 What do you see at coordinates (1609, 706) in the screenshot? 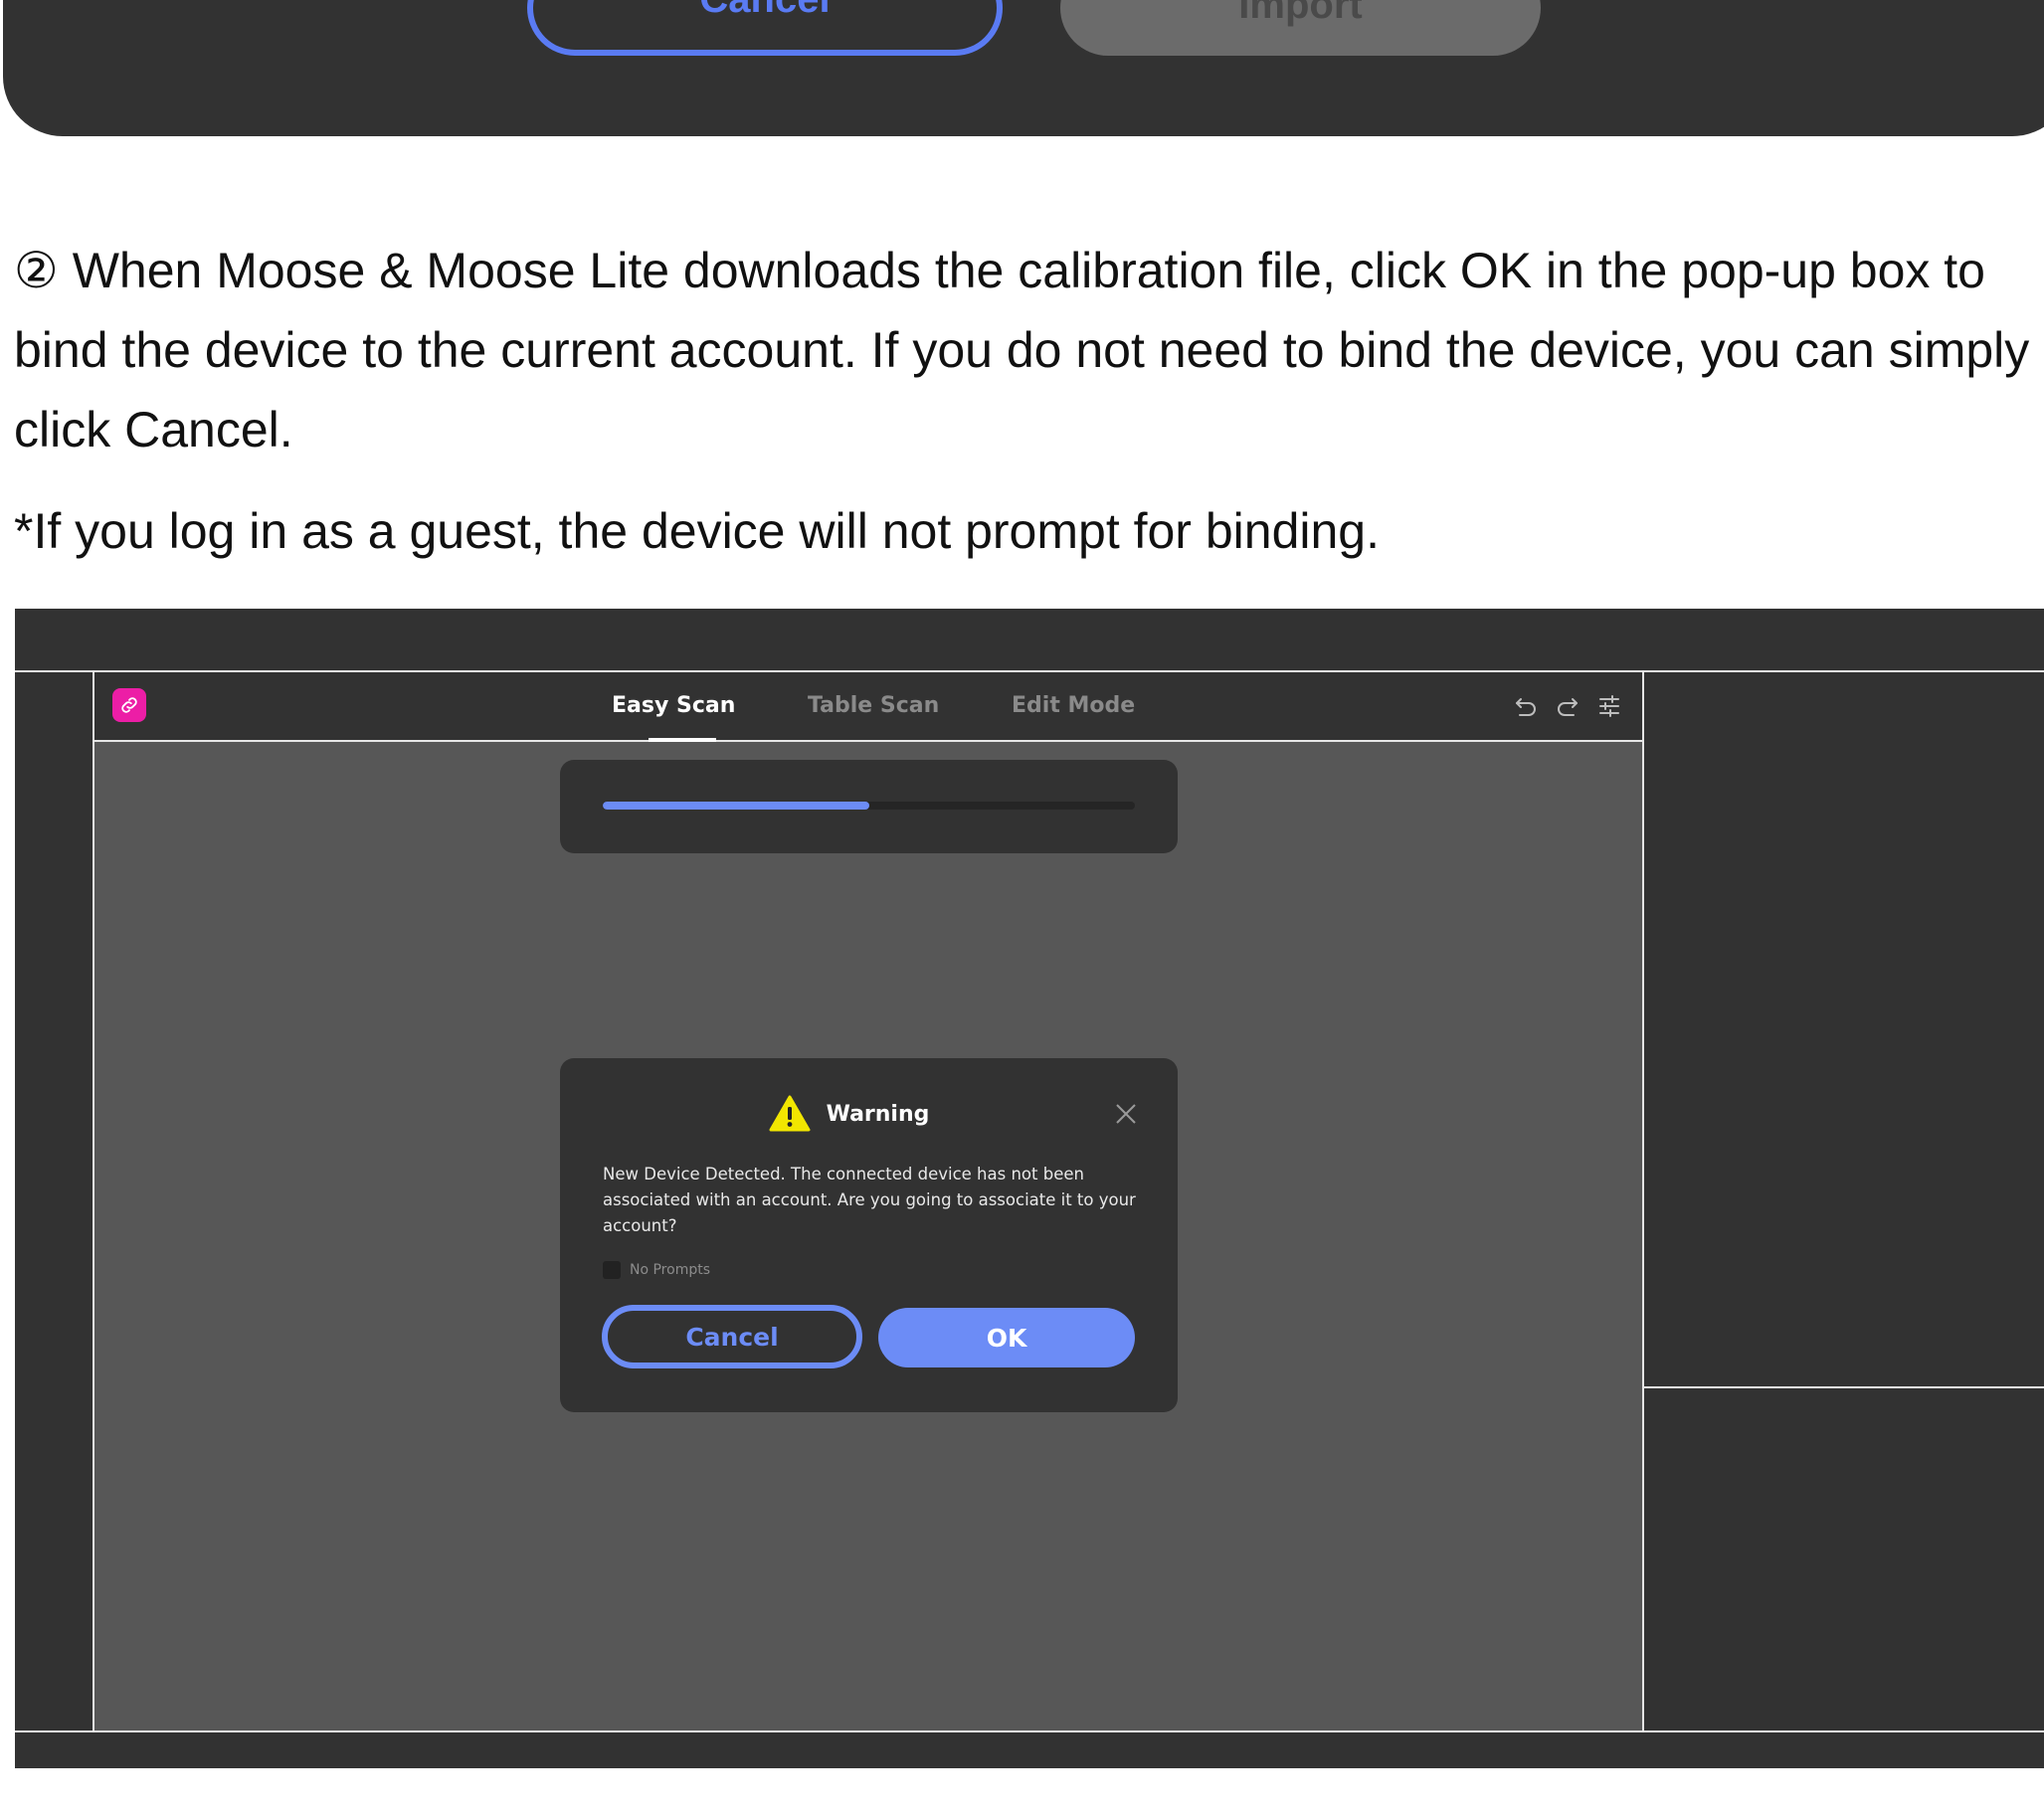
I see `settings-sliders-icon` at bounding box center [1609, 706].